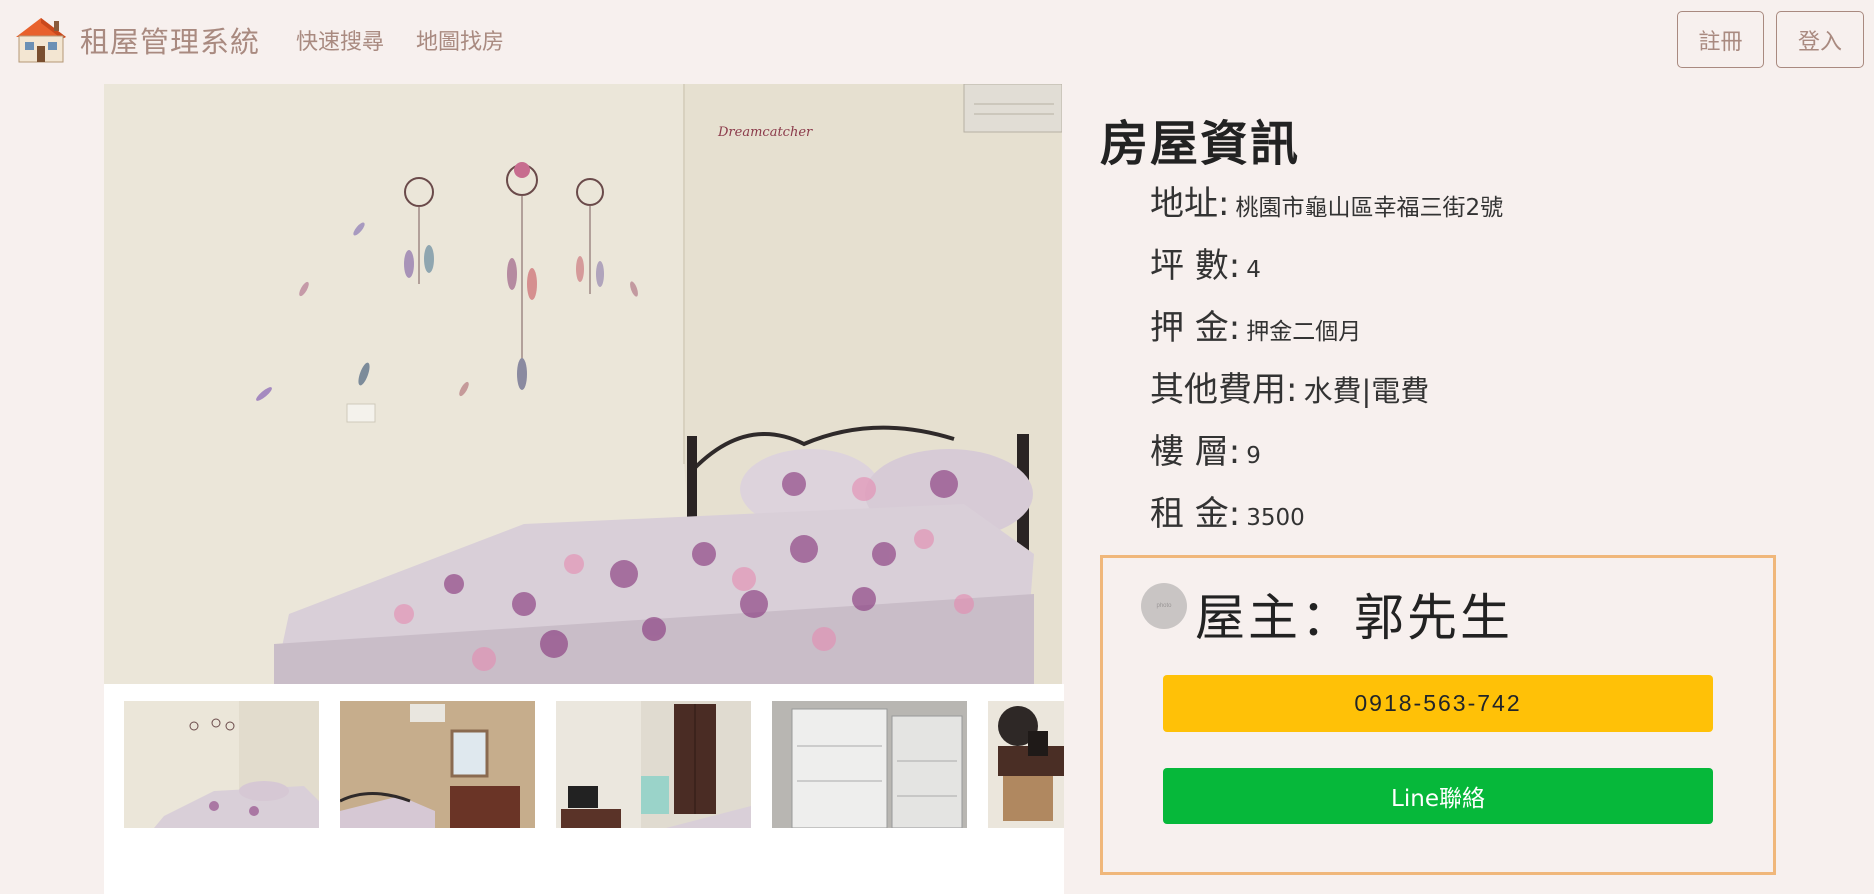  Describe the element at coordinates (1438, 796) in the screenshot. I see `line-contact-button: Line聯絡` at that location.